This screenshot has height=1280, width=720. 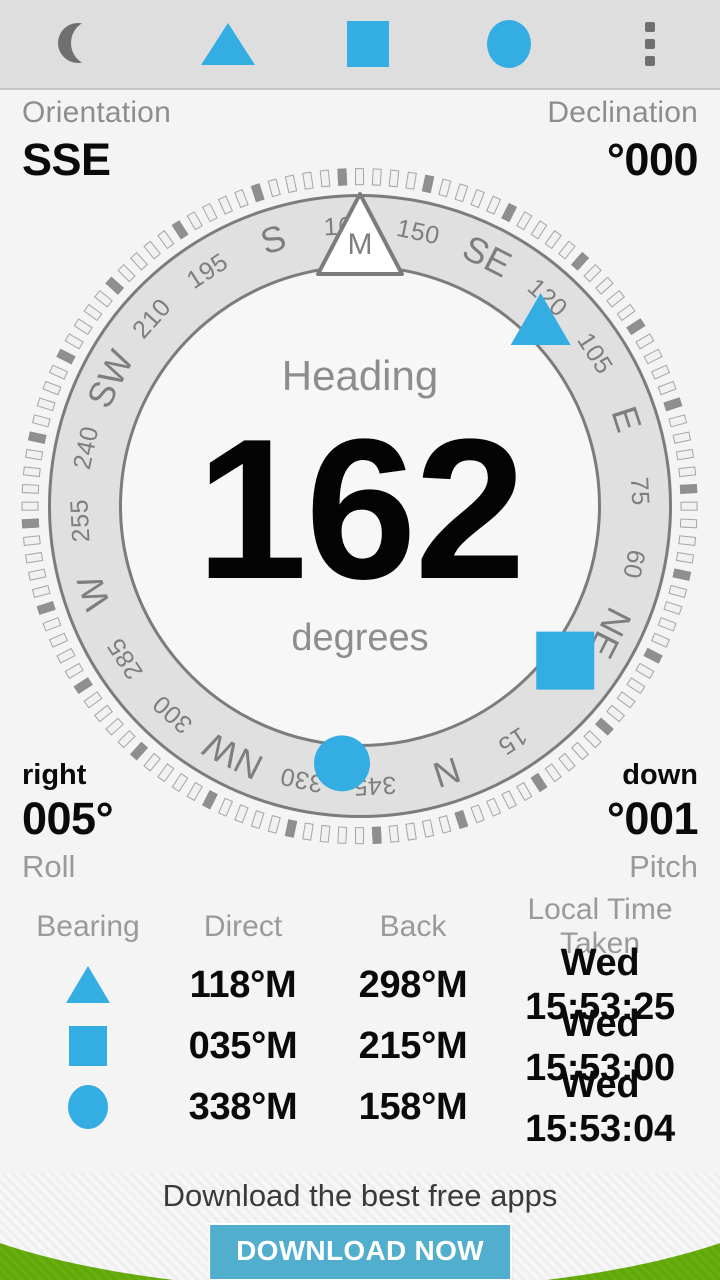 What do you see at coordinates (342, 763) in the screenshot?
I see `dial-marker-circle-icon` at bounding box center [342, 763].